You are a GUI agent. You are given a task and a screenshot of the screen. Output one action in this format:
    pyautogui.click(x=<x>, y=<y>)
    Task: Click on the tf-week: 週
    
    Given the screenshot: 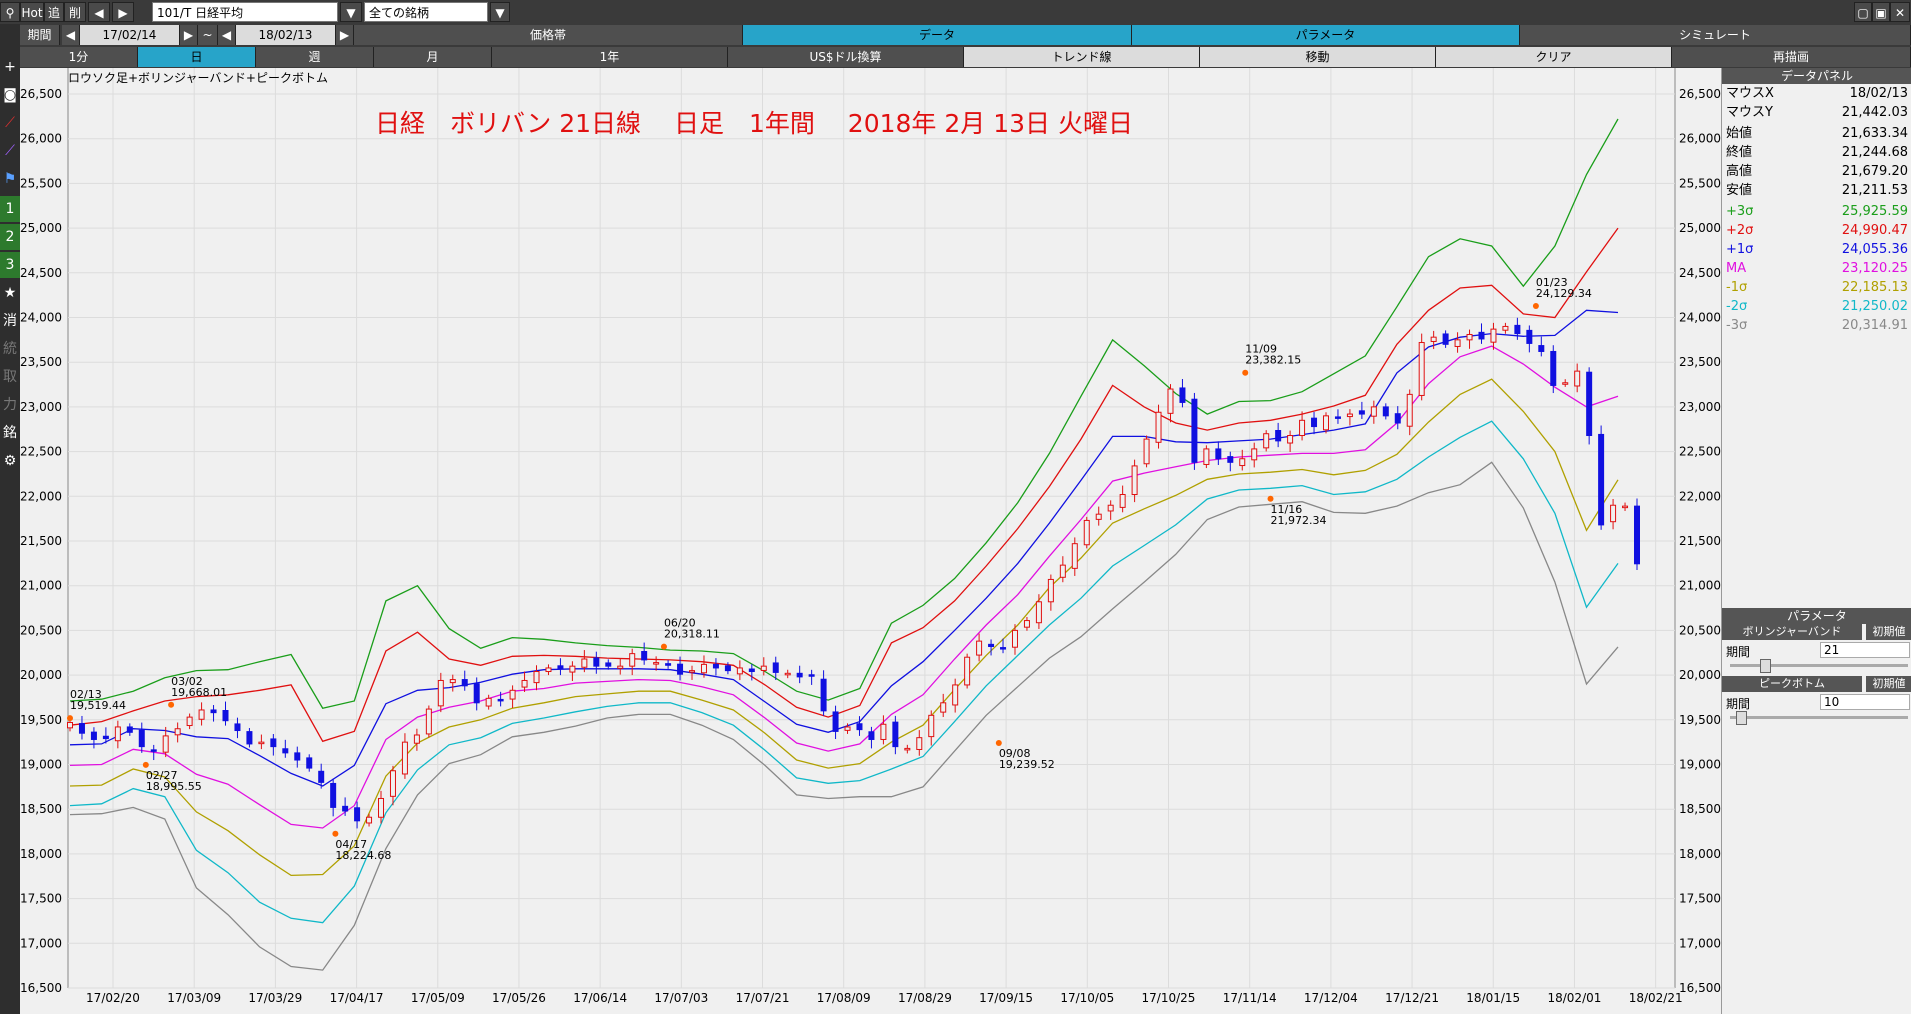 What is the action you would take?
    pyautogui.click(x=315, y=57)
    